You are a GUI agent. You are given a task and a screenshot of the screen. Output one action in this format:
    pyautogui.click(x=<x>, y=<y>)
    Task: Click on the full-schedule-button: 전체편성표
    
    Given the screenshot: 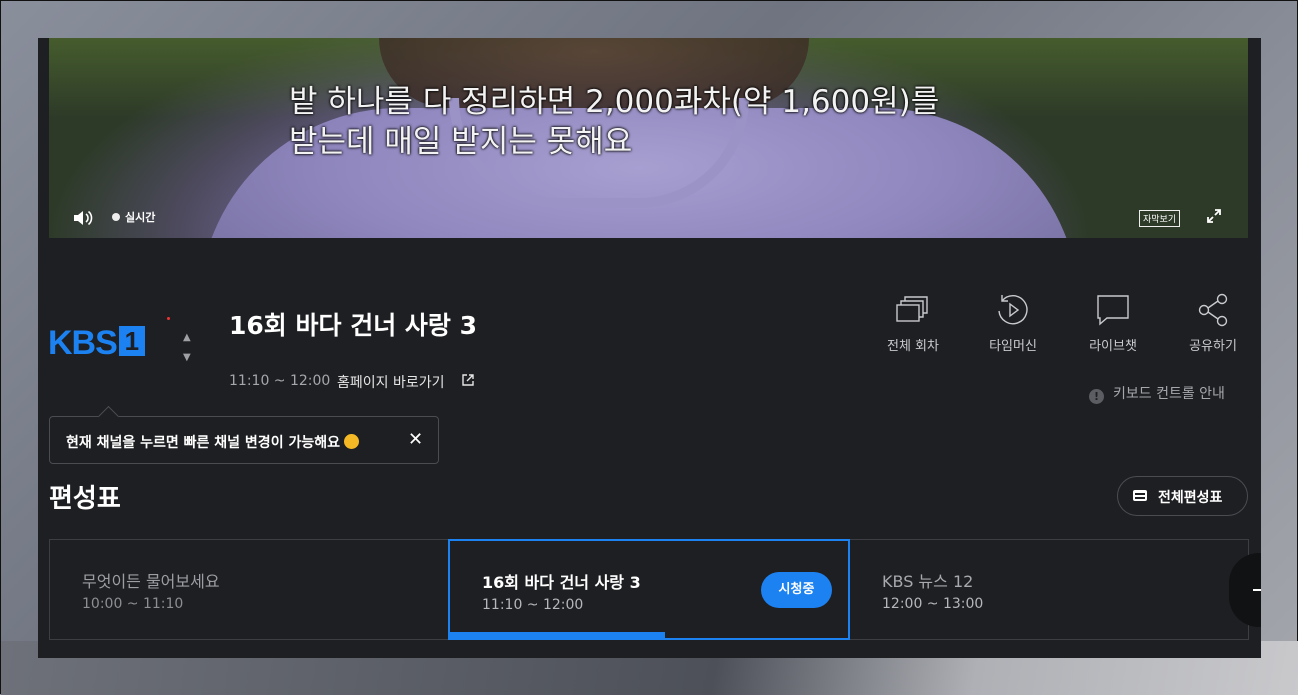 What is the action you would take?
    pyautogui.click(x=1182, y=496)
    